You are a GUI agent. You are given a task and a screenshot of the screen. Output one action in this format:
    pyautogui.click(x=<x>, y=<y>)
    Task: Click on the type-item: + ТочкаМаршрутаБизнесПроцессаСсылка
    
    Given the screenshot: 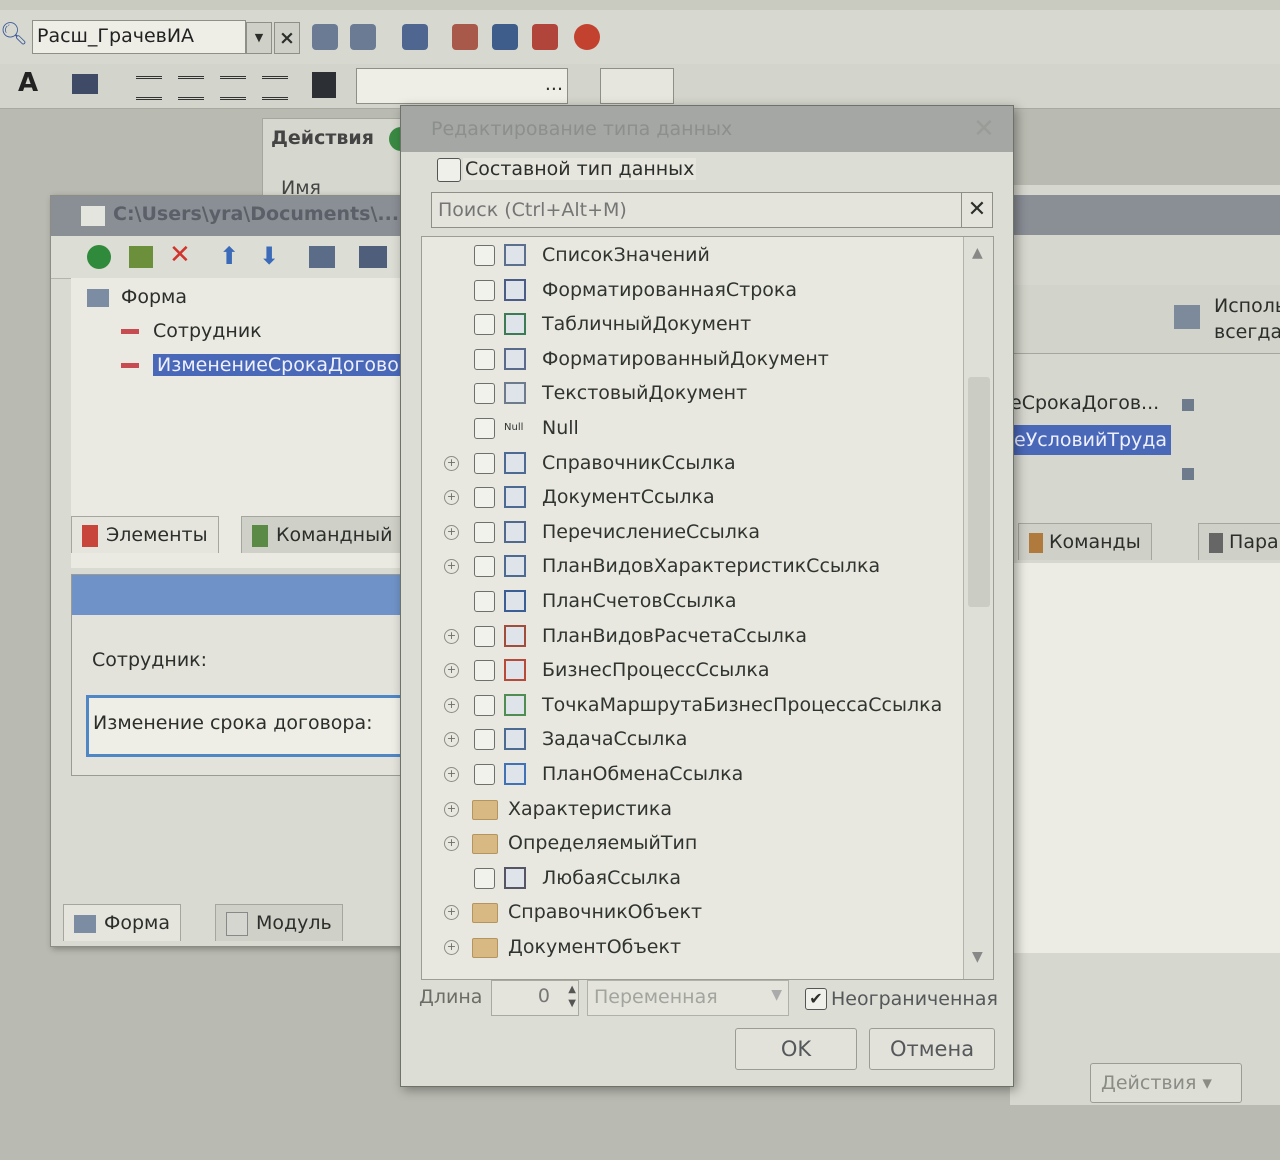 What is the action you would take?
    pyautogui.click(x=692, y=705)
    